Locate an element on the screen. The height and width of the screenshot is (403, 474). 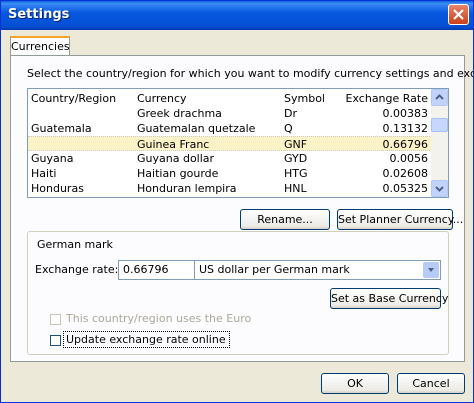
set-base-currency-button: Set as Base Currency is located at coordinates (389, 298).